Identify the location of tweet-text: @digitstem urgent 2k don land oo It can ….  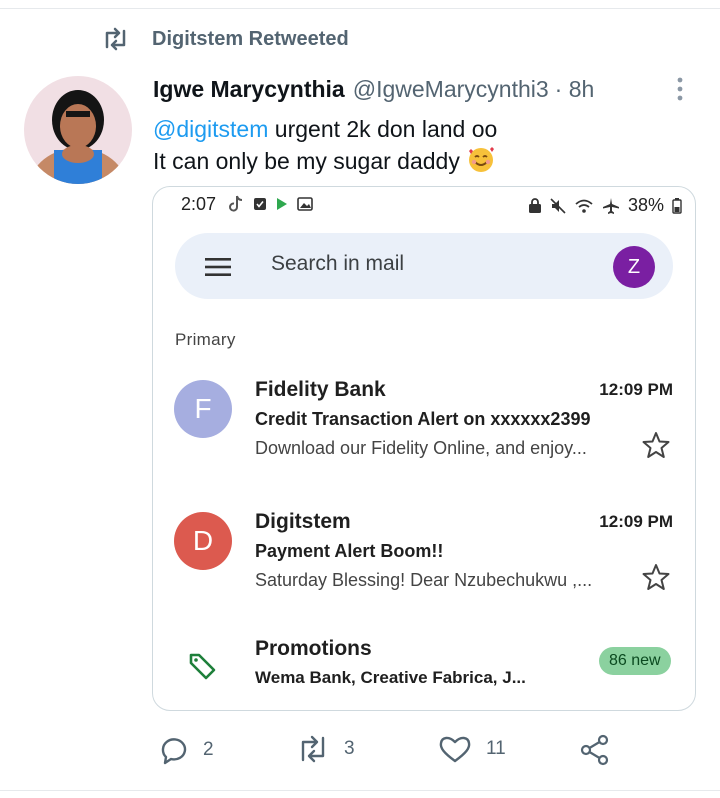
(325, 145).